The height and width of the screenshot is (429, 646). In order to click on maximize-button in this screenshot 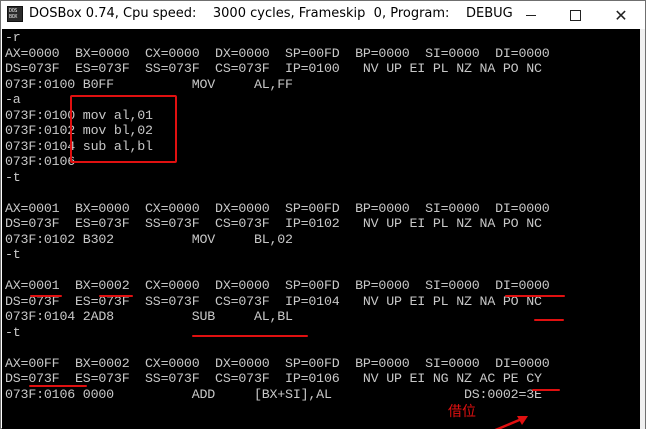, I will do `click(575, 15)`.